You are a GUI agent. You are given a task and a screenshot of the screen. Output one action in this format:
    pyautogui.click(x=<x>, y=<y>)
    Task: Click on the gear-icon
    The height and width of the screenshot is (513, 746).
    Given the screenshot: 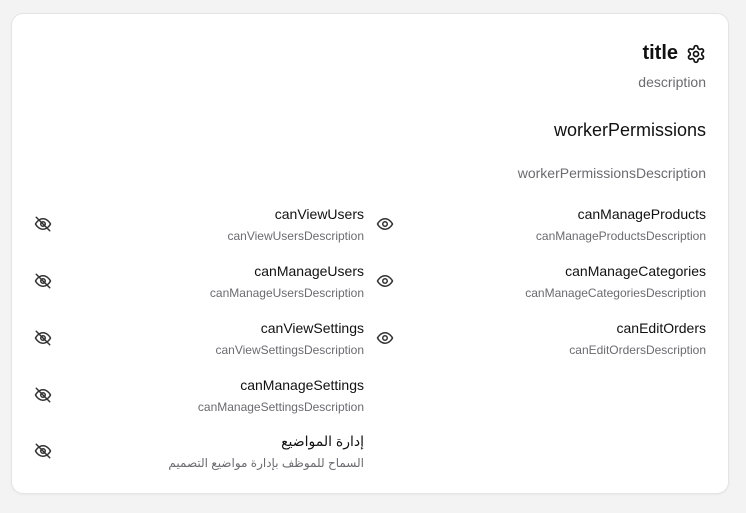 What is the action you would take?
    pyautogui.click(x=696, y=54)
    